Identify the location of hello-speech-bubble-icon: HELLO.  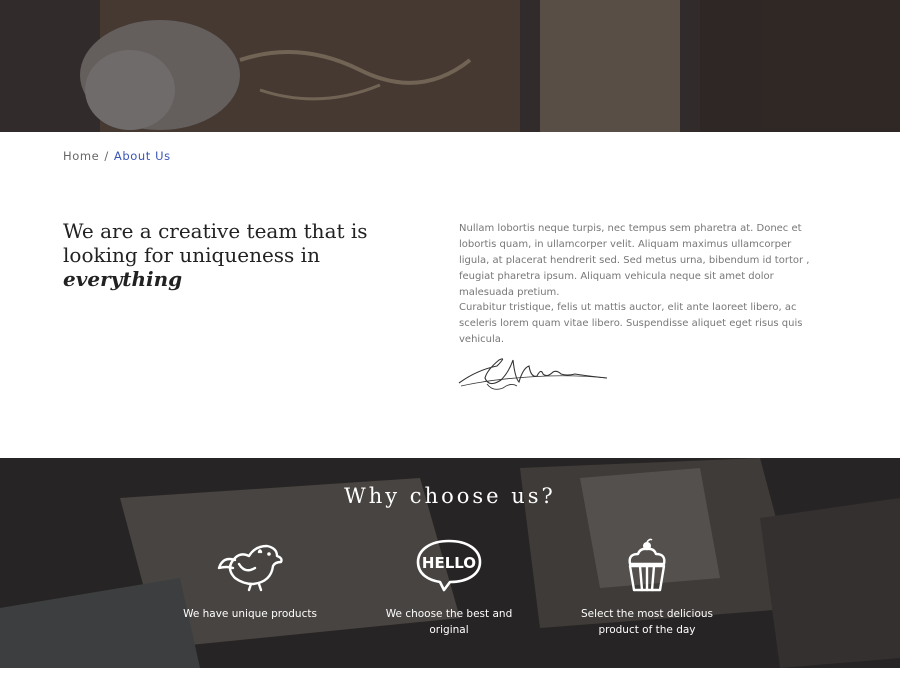
(449, 565).